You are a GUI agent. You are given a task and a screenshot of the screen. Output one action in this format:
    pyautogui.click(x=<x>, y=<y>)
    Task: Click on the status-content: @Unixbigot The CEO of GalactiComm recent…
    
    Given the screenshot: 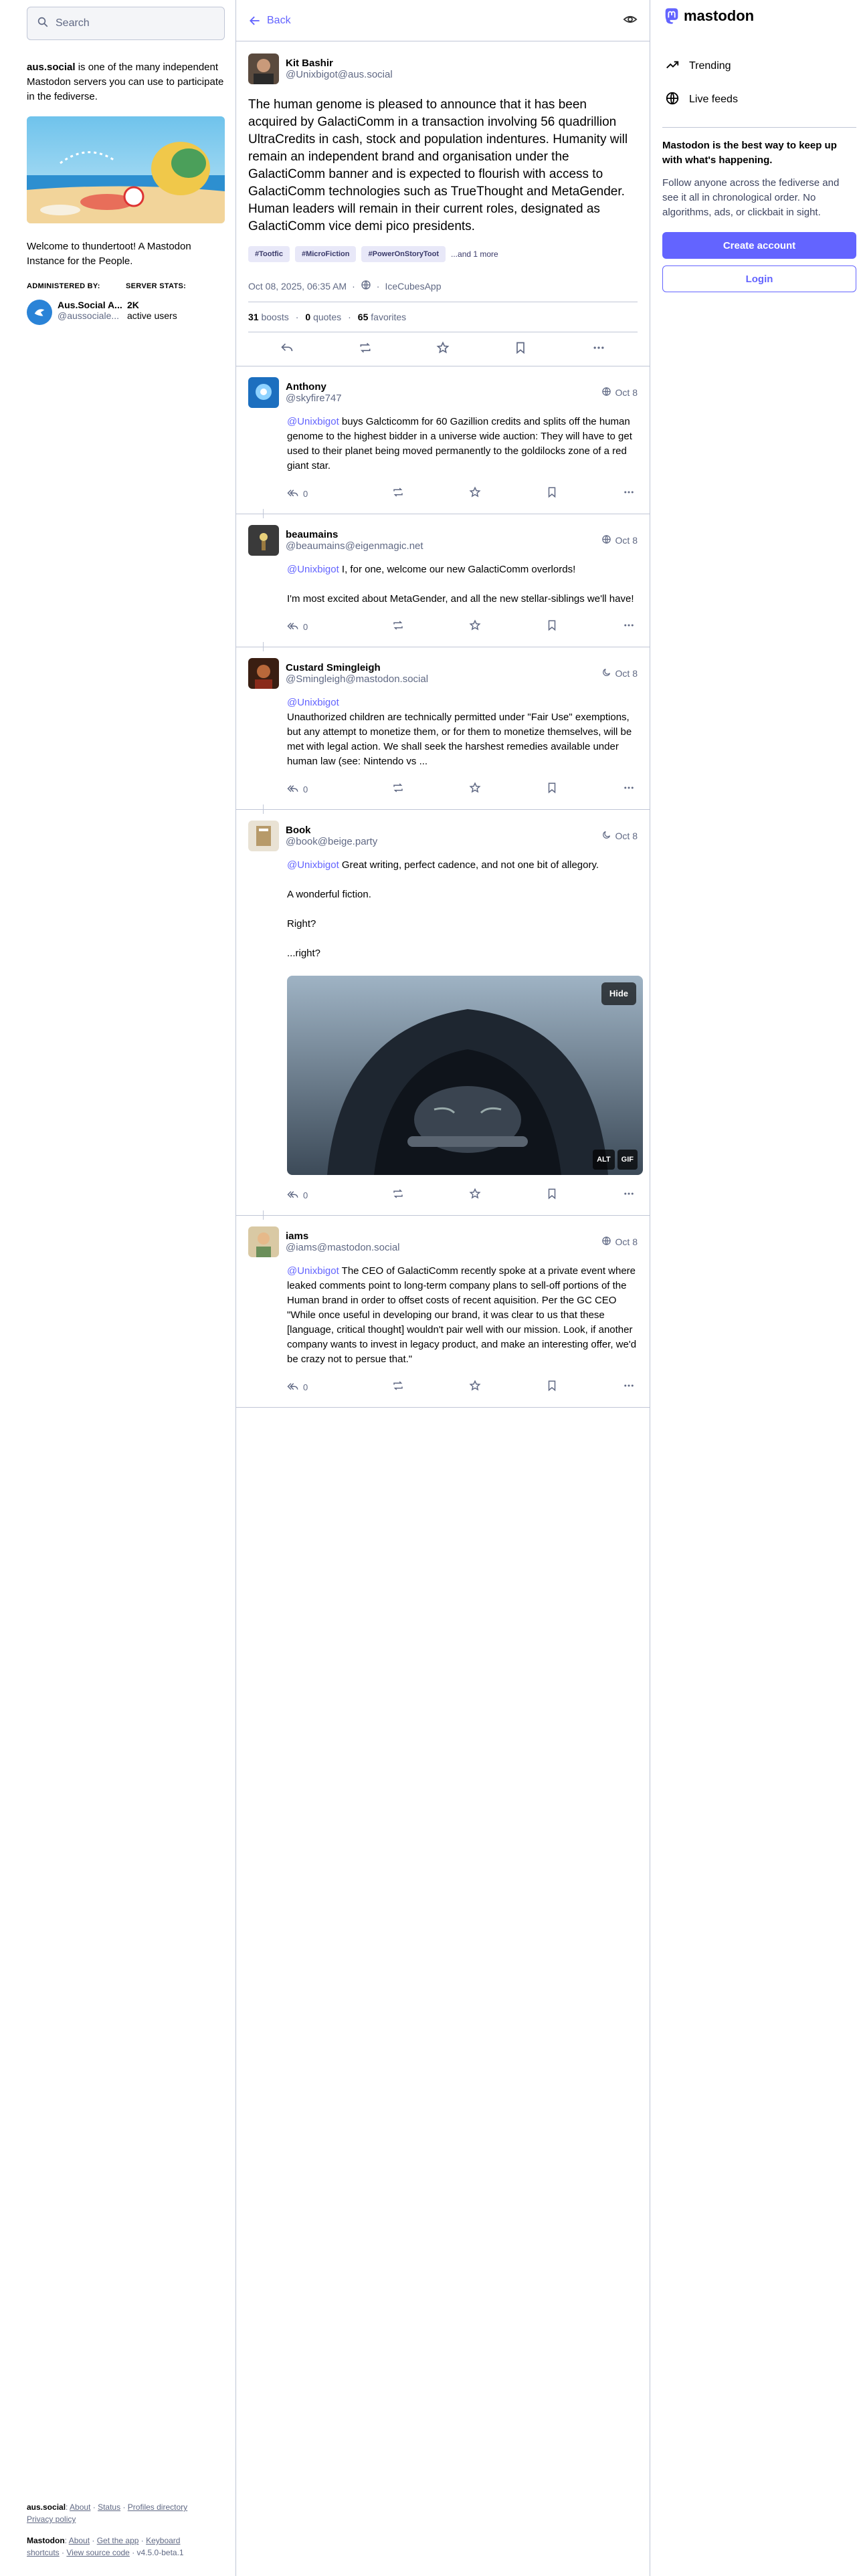 What is the action you would take?
    pyautogui.click(x=462, y=1315)
    